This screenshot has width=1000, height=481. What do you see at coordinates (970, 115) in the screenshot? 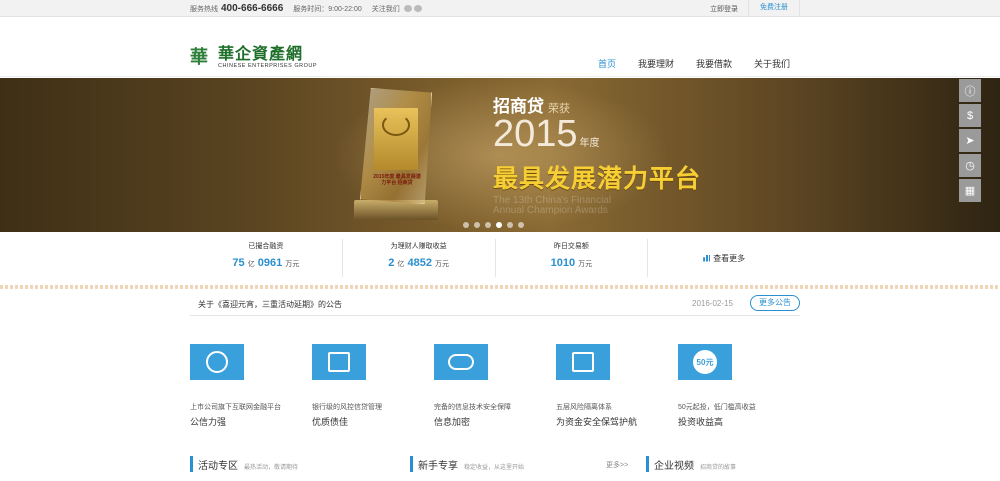
I see `dollar-icon: $` at bounding box center [970, 115].